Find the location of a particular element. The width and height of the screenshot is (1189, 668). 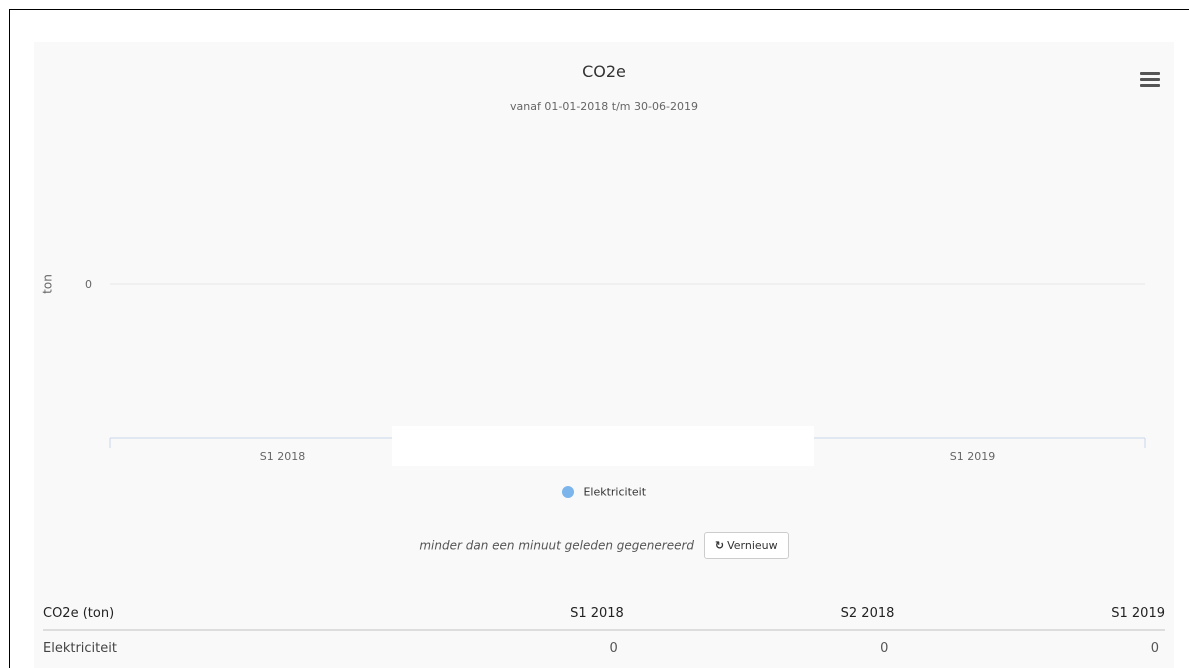

overlay-blank is located at coordinates (603, 446).